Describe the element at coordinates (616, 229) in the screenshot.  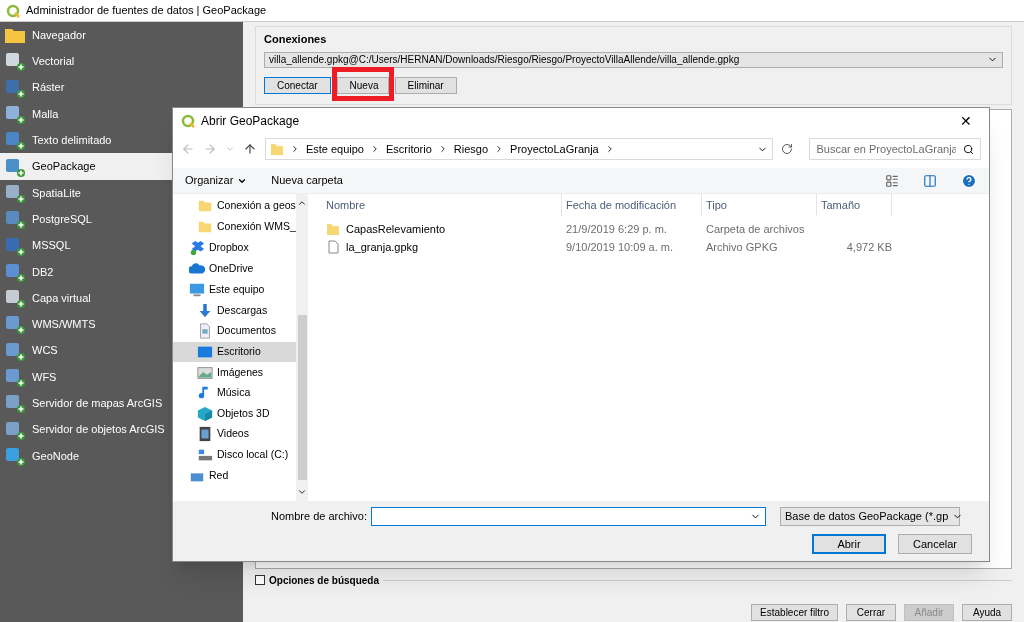
I see `file-date: 21/9/2019 6:29 p. m.` at that location.